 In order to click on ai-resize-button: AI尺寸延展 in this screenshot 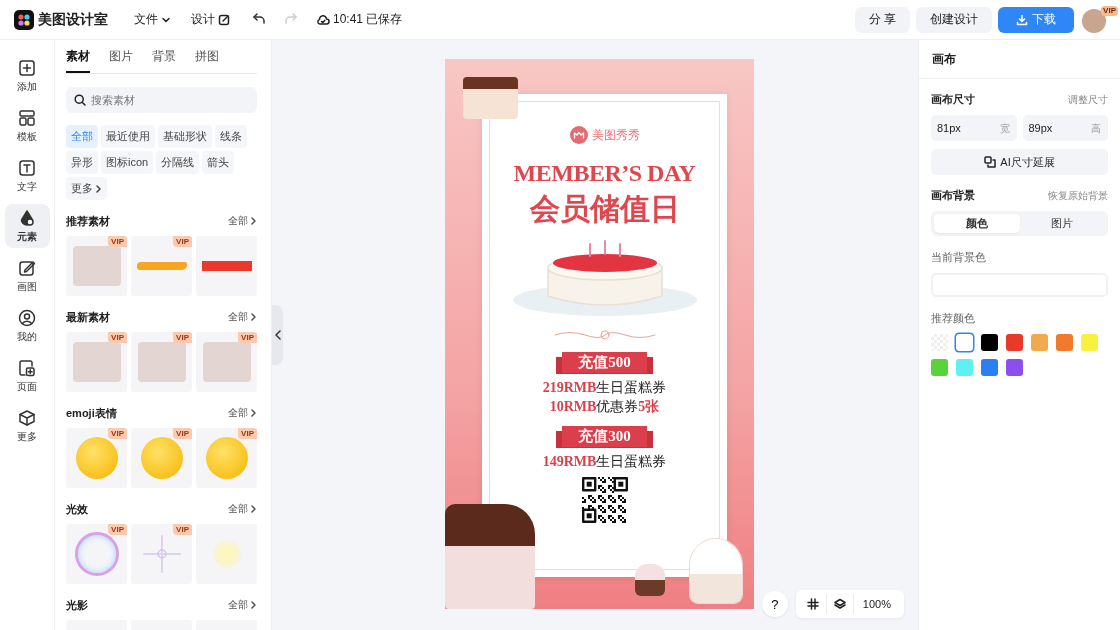, I will do `click(1019, 162)`.